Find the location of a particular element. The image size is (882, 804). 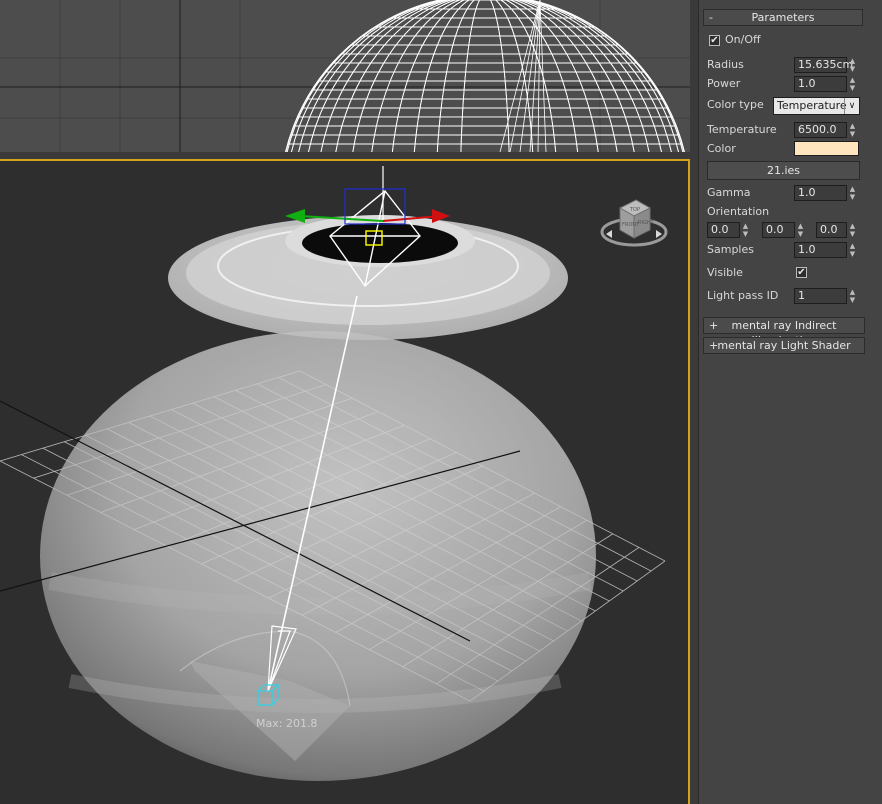

viewcube-right-label: RIGHT is located at coordinates (646, 223).